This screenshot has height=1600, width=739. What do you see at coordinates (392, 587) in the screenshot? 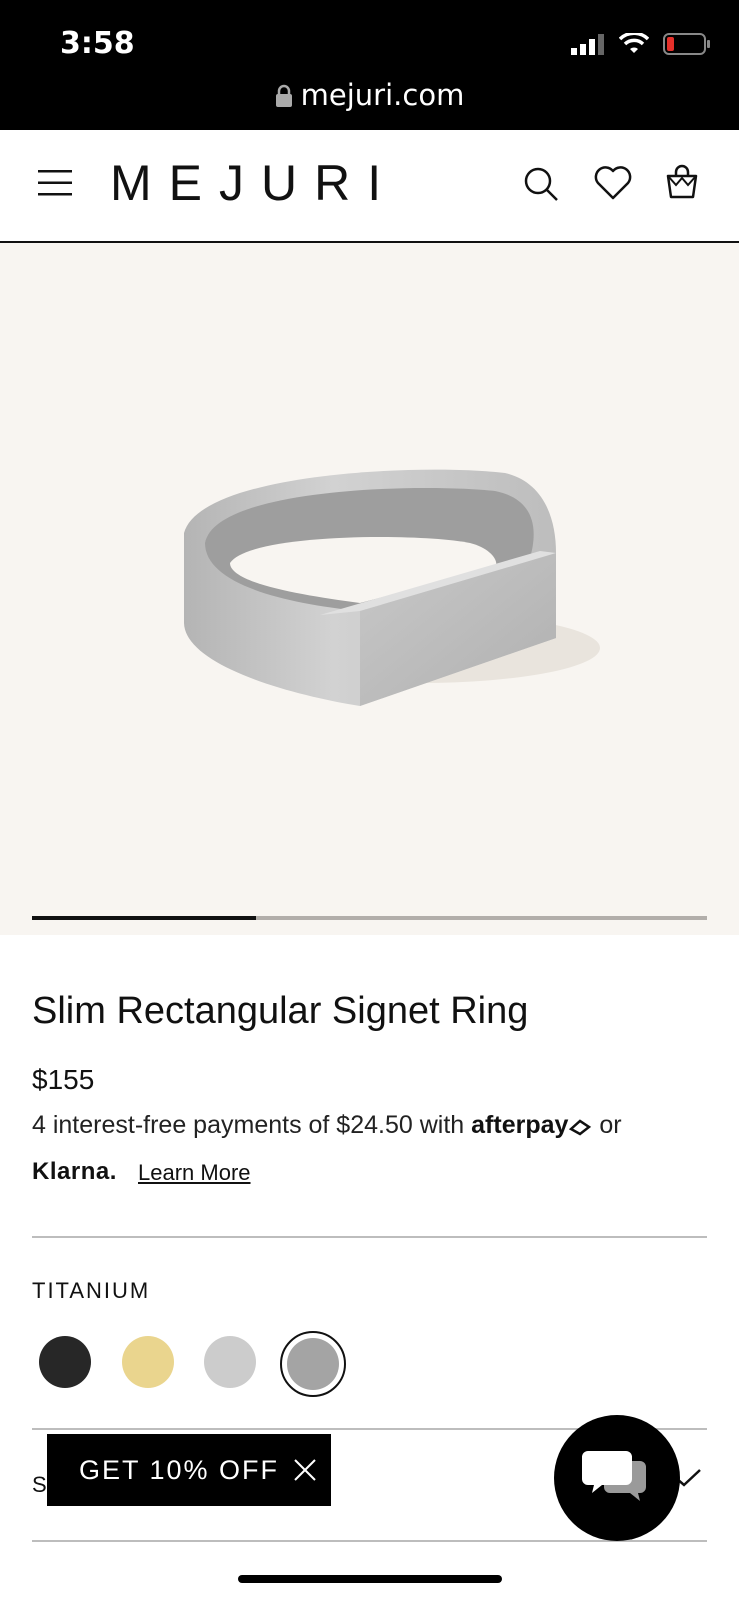
I see `ring-image` at bounding box center [392, 587].